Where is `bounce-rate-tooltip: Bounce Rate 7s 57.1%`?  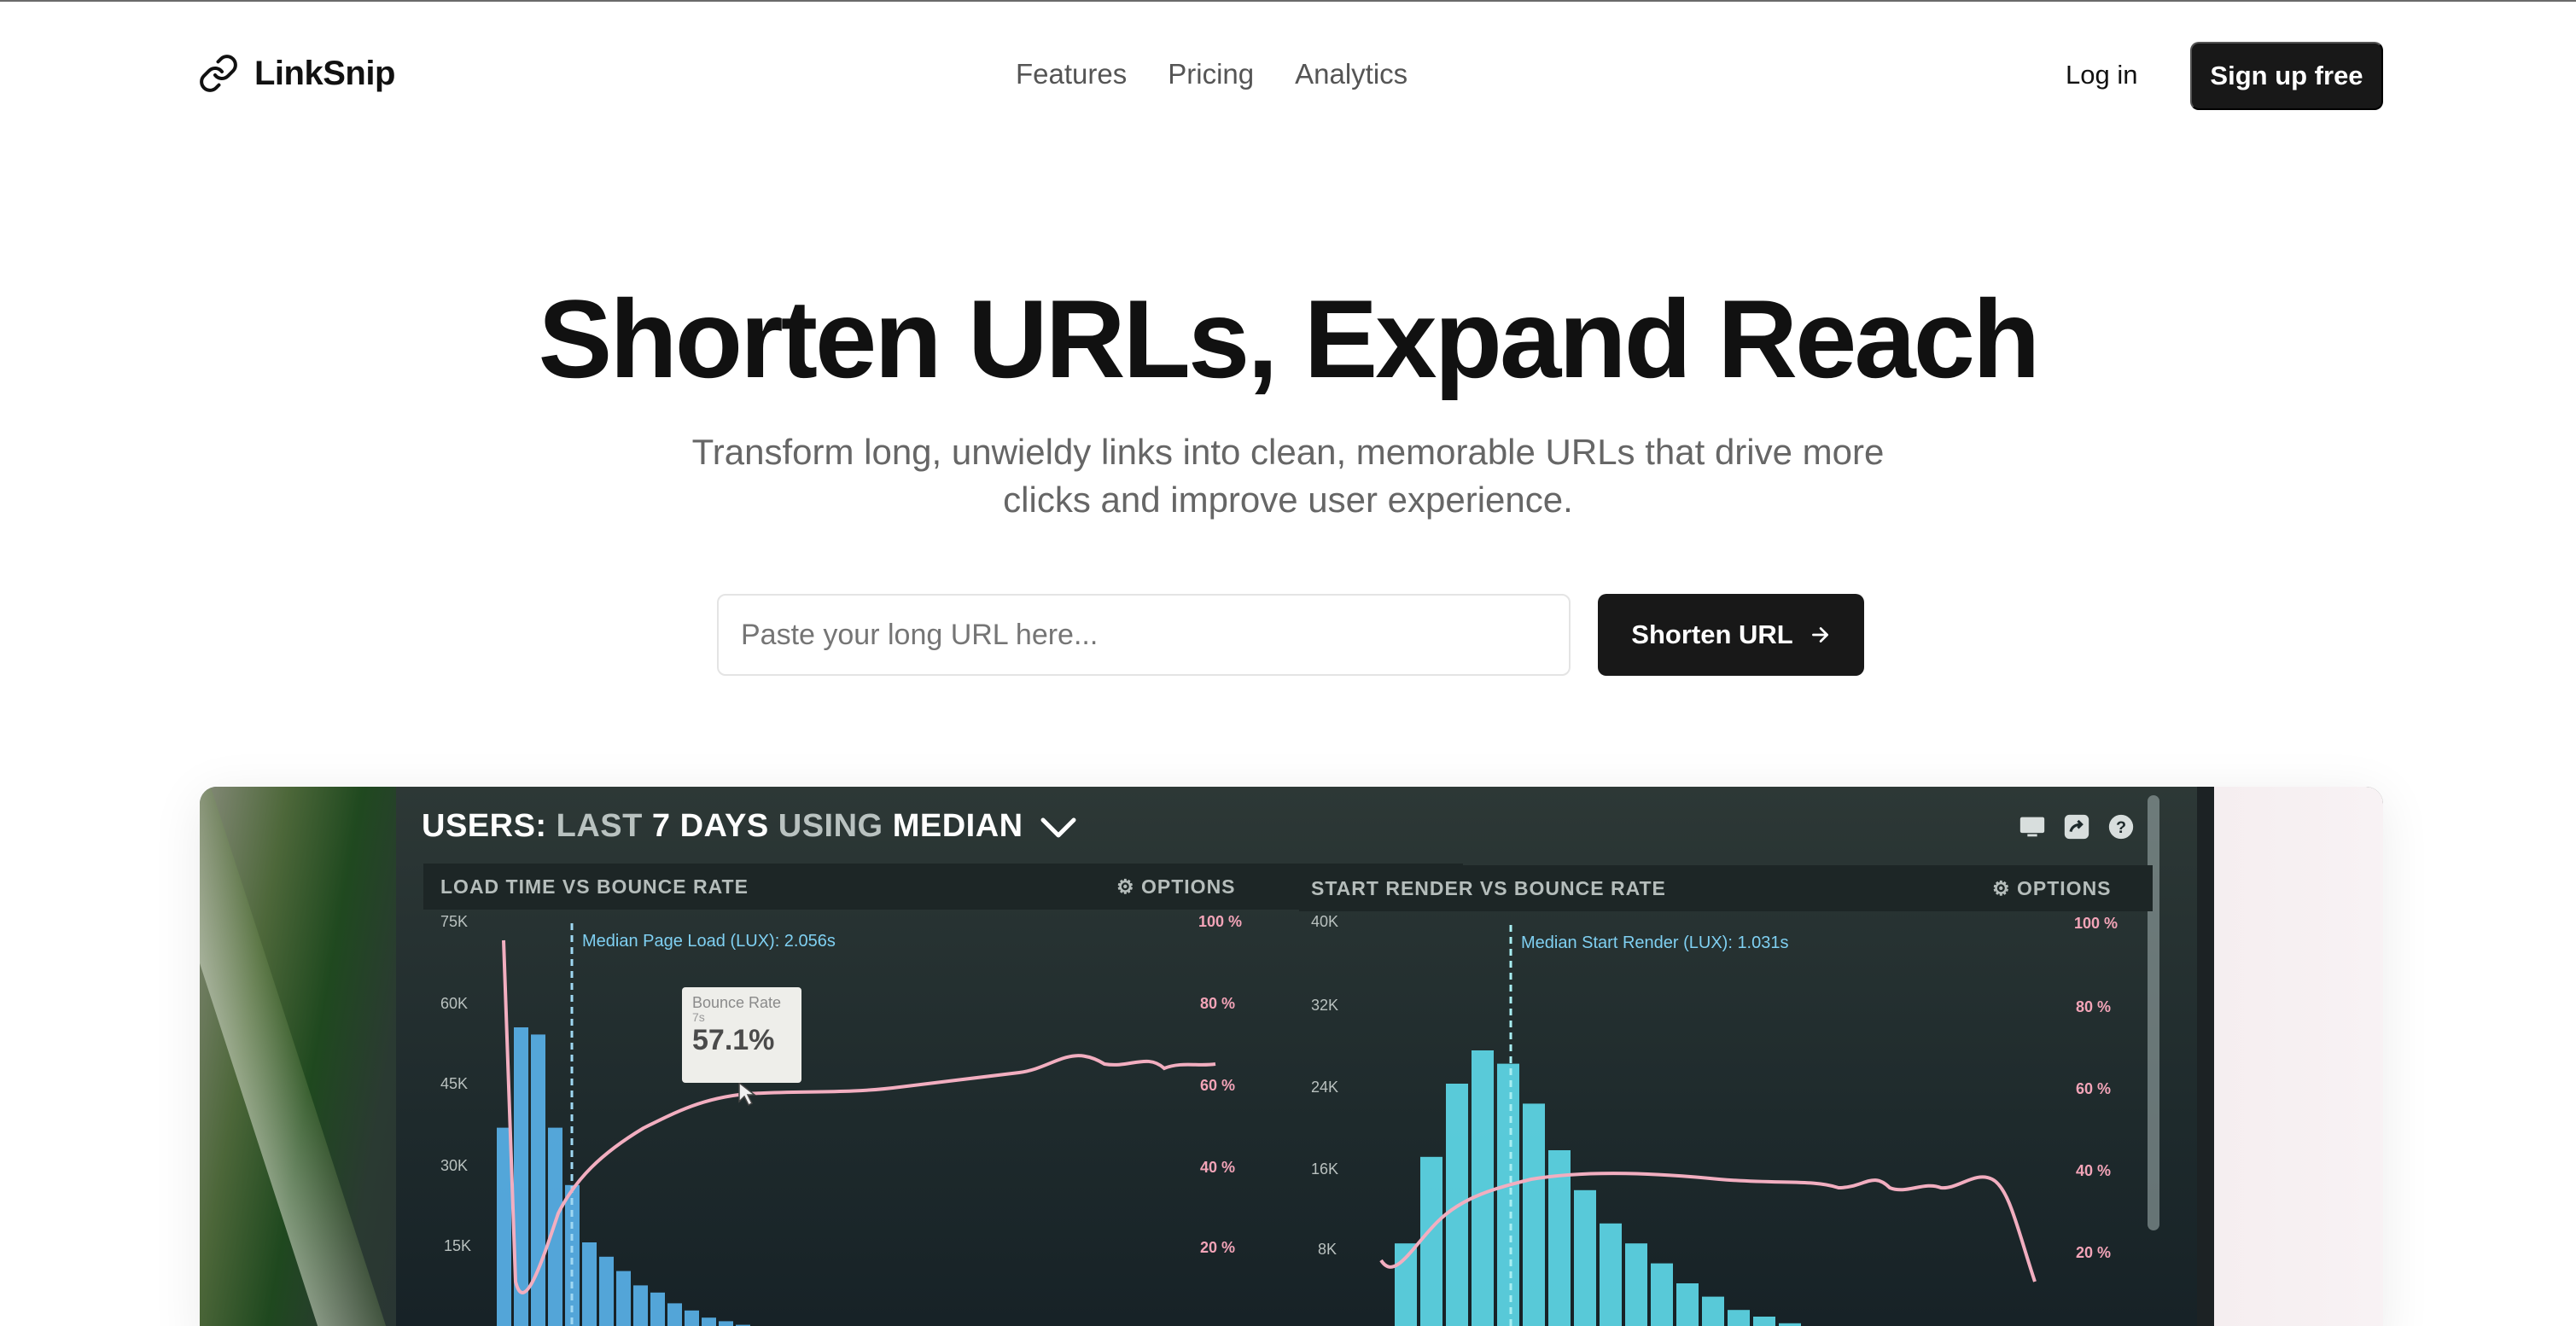 bounce-rate-tooltip: Bounce Rate 7s 57.1% is located at coordinates (741, 1035).